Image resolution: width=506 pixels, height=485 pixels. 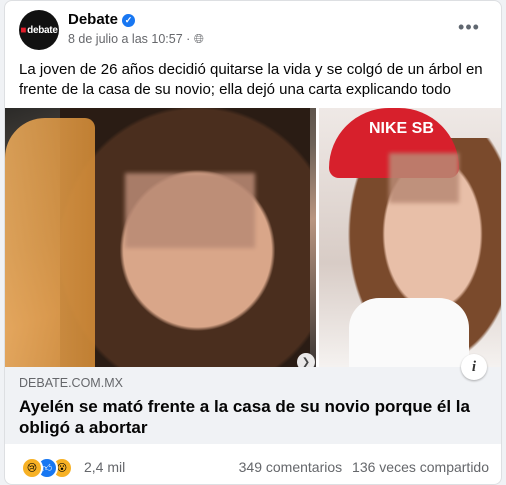 I want to click on page-name: Debate ✓, so click(x=102, y=19).